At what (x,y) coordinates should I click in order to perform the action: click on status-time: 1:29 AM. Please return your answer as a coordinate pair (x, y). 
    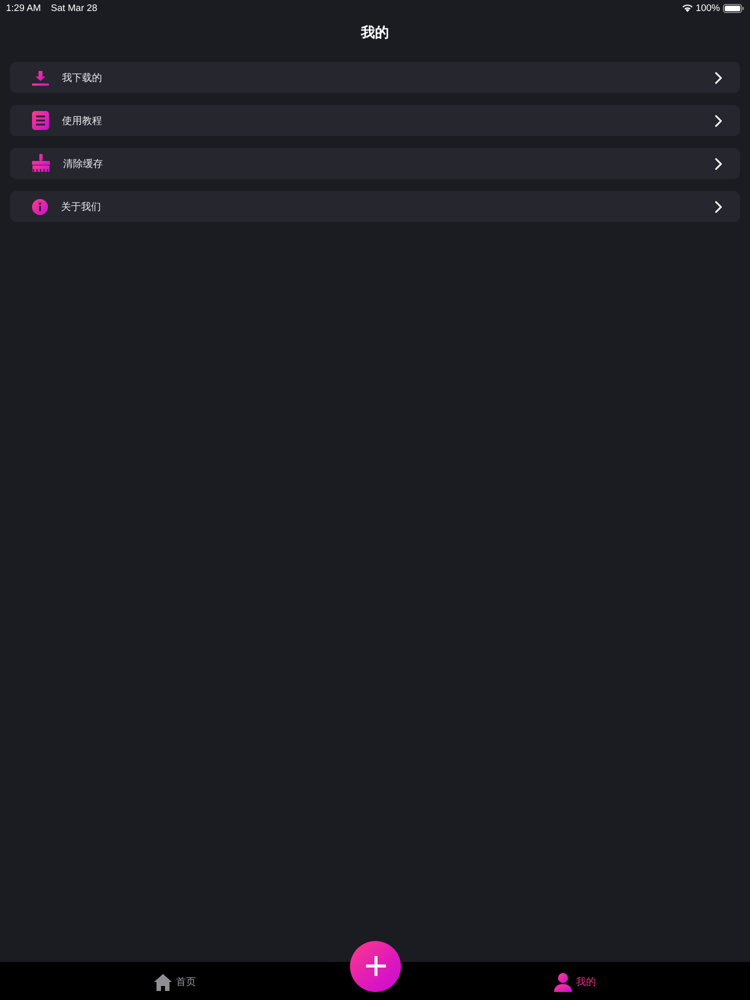
    Looking at the image, I should click on (23, 8).